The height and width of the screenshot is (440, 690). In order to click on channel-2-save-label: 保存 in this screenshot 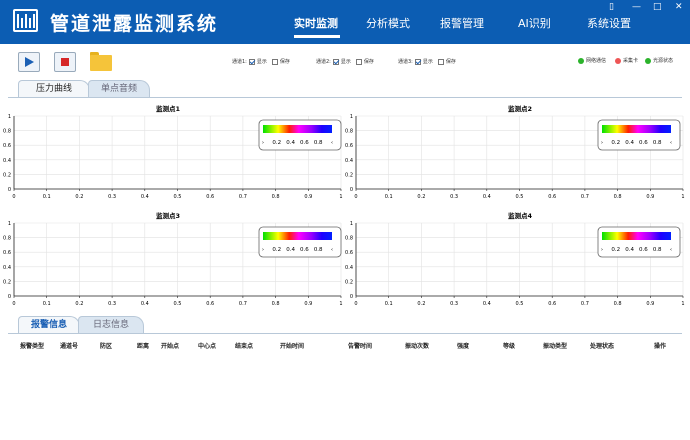, I will do `click(368, 62)`.